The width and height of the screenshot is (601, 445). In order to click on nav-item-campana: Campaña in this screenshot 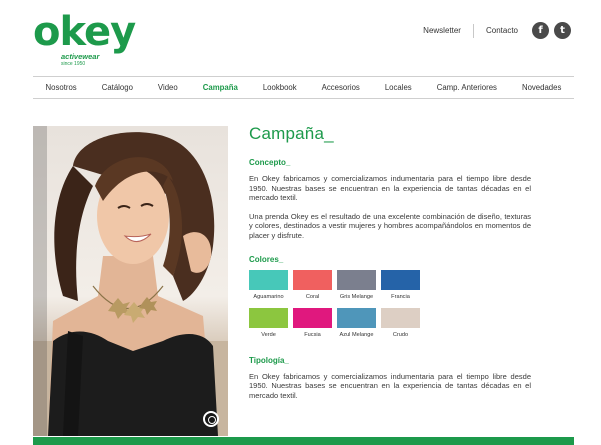, I will do `click(220, 87)`.